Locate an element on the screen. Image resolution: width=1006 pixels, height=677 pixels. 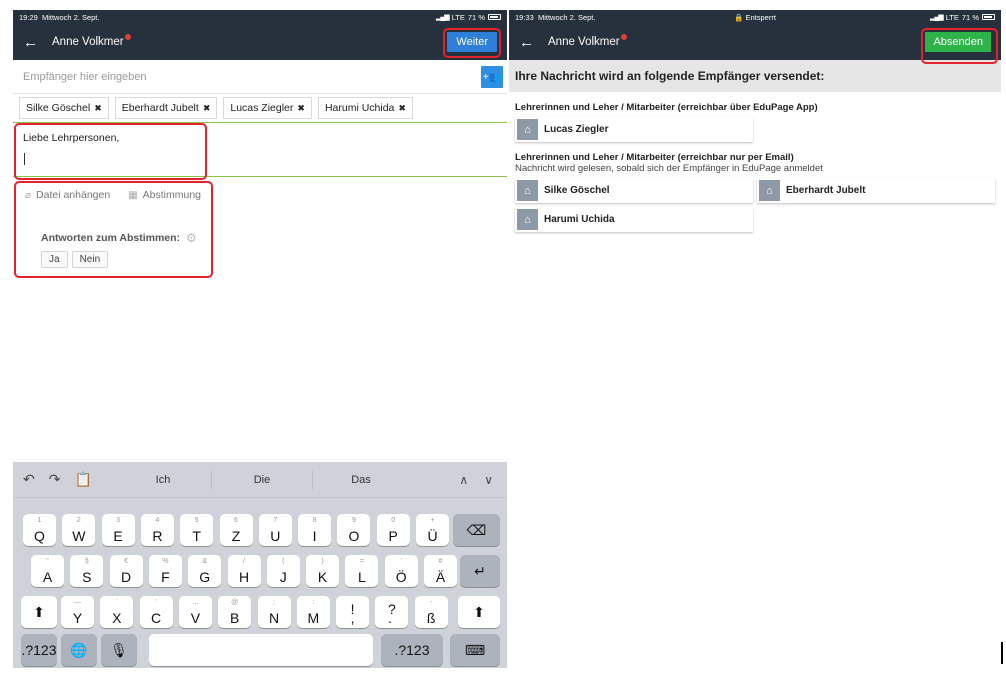
suggestion-die: Die is located at coordinates (262, 480).